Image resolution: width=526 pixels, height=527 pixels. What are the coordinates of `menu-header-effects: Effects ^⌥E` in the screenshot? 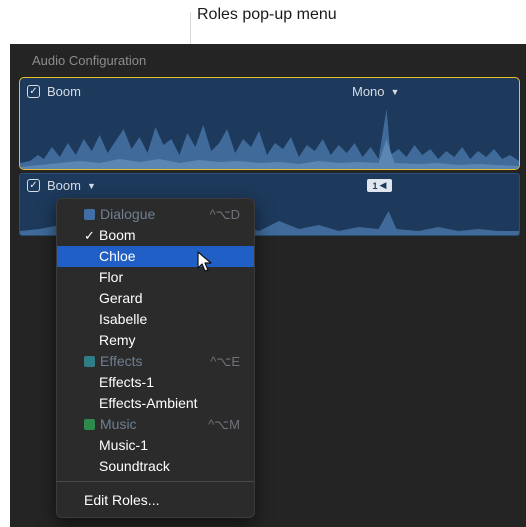 It's located at (155, 361).